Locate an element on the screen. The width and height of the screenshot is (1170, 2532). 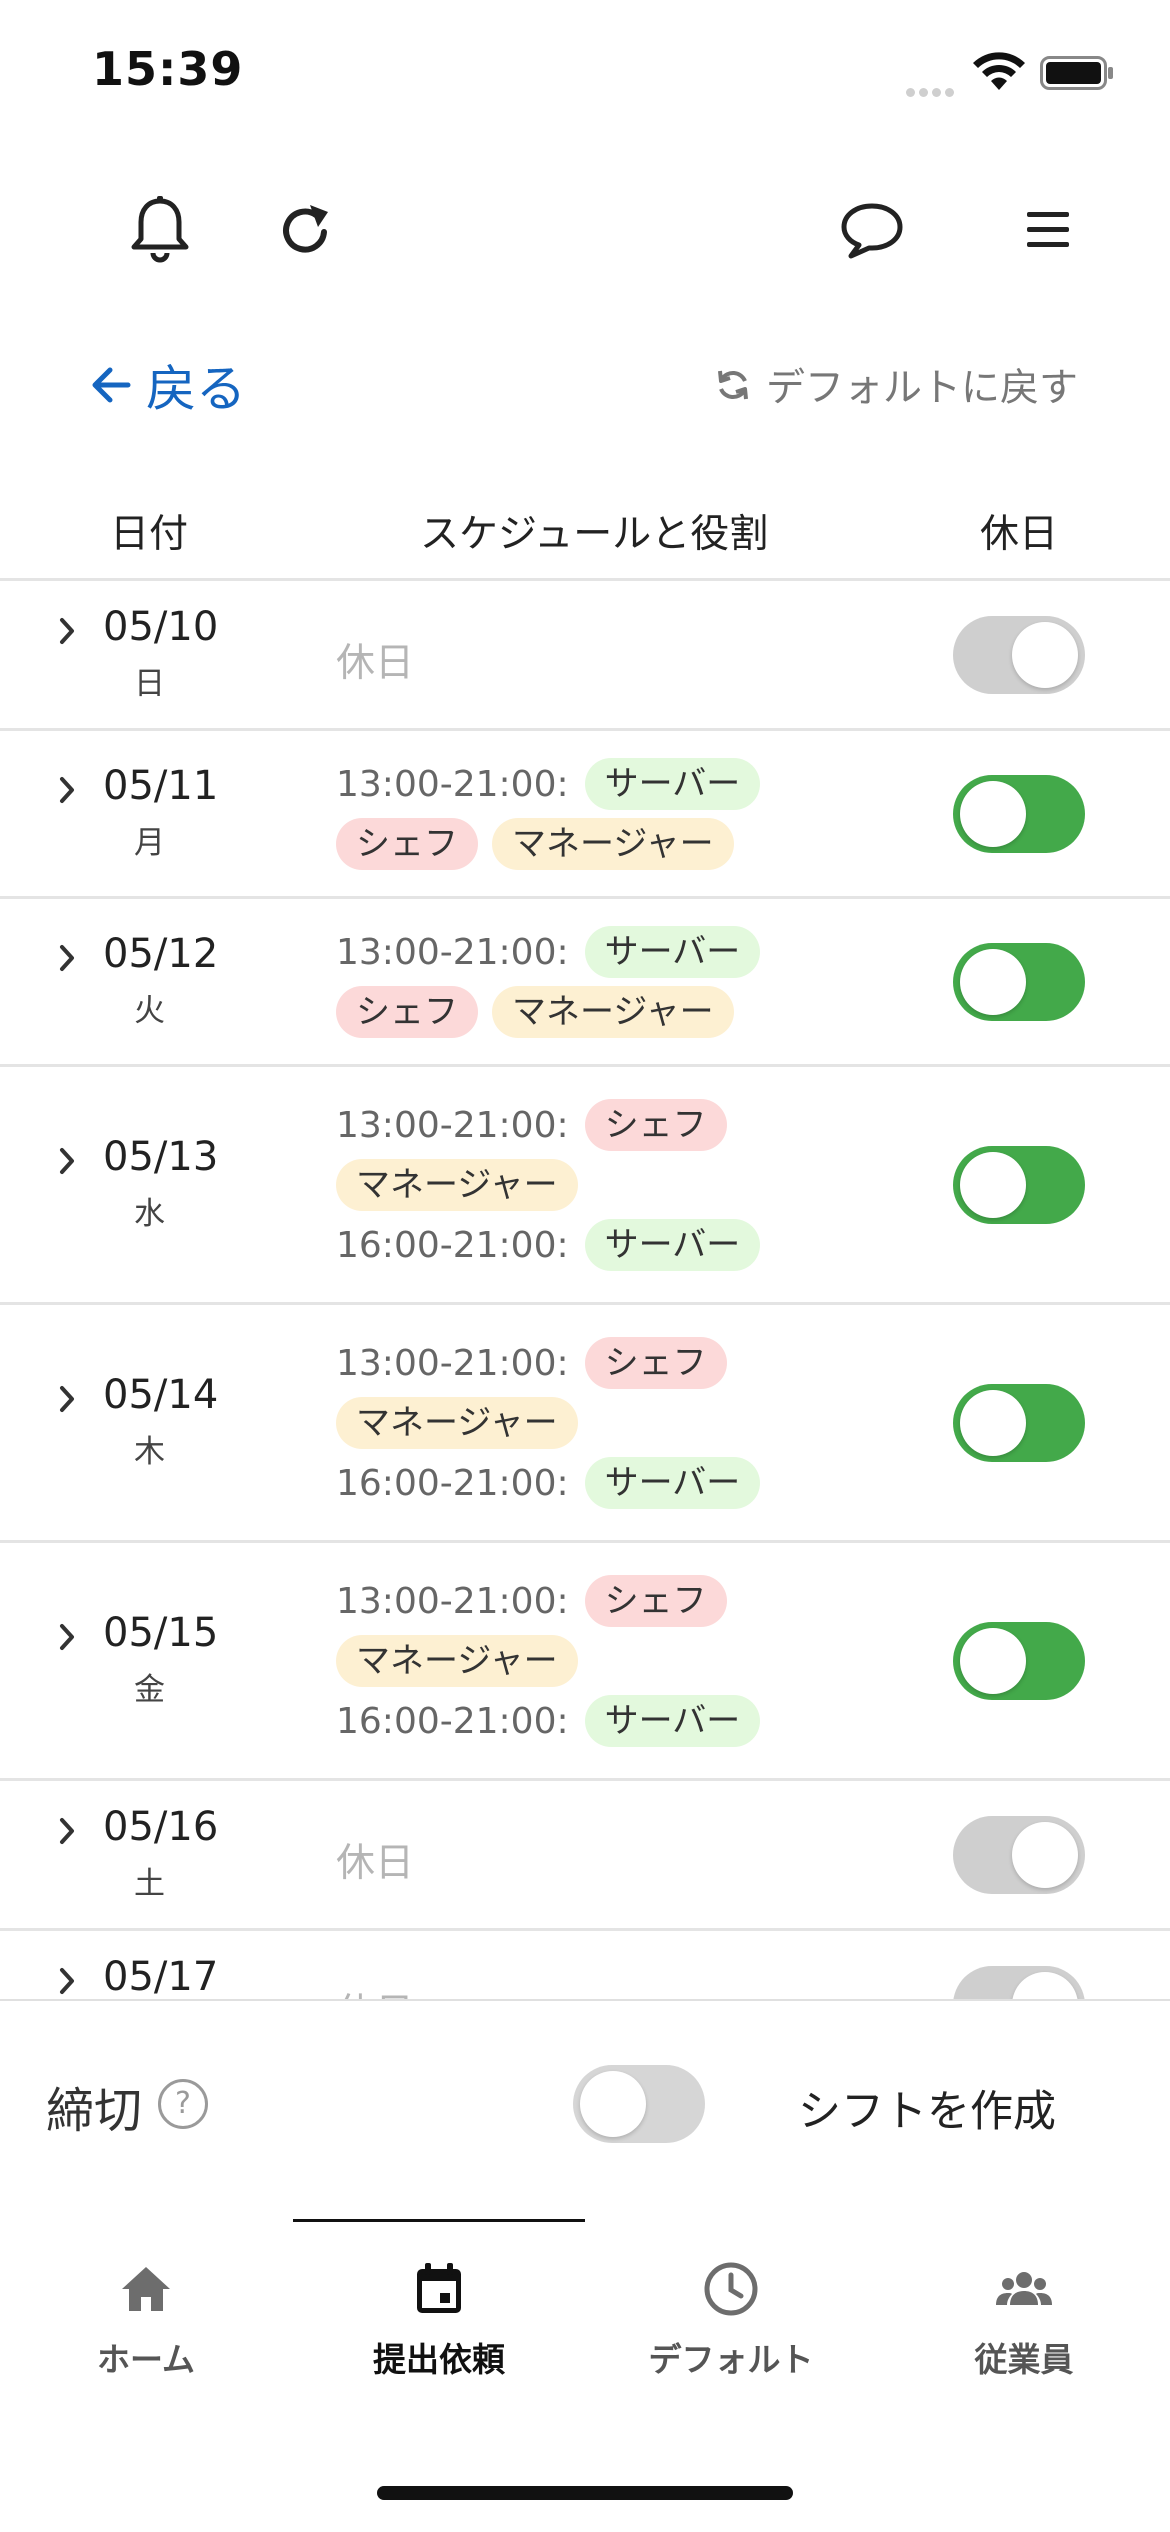
schedule-row: 05/12 火 13:00-21:00: サーバー シェフ マネージャー is located at coordinates (585, 983).